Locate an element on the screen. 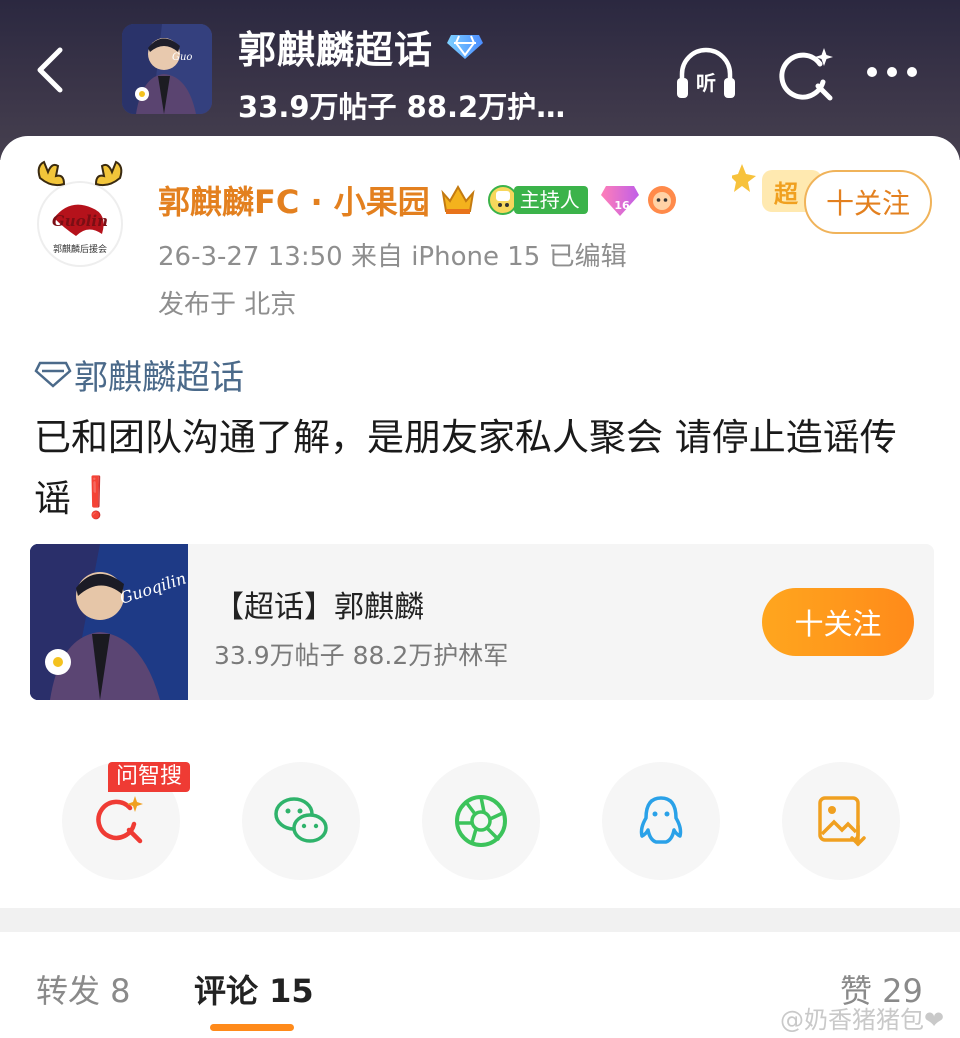 The height and width of the screenshot is (1038, 960). search-button is located at coordinates (806, 74).